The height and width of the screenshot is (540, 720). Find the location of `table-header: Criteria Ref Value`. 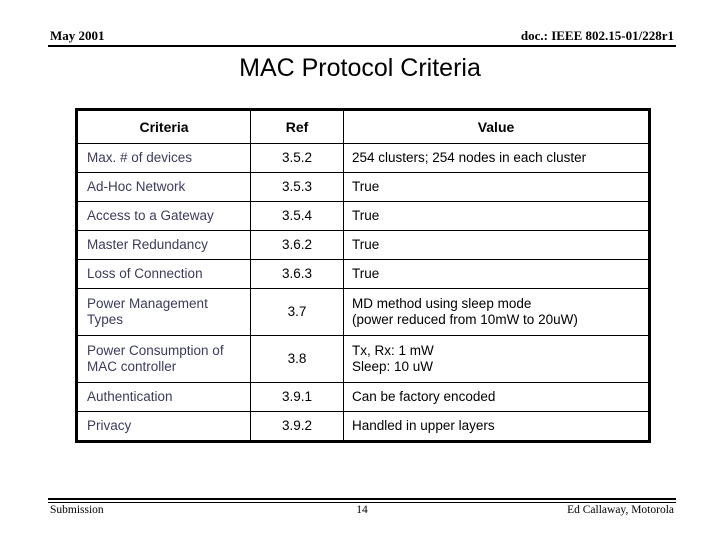

table-header: Criteria Ref Value is located at coordinates (363, 126).